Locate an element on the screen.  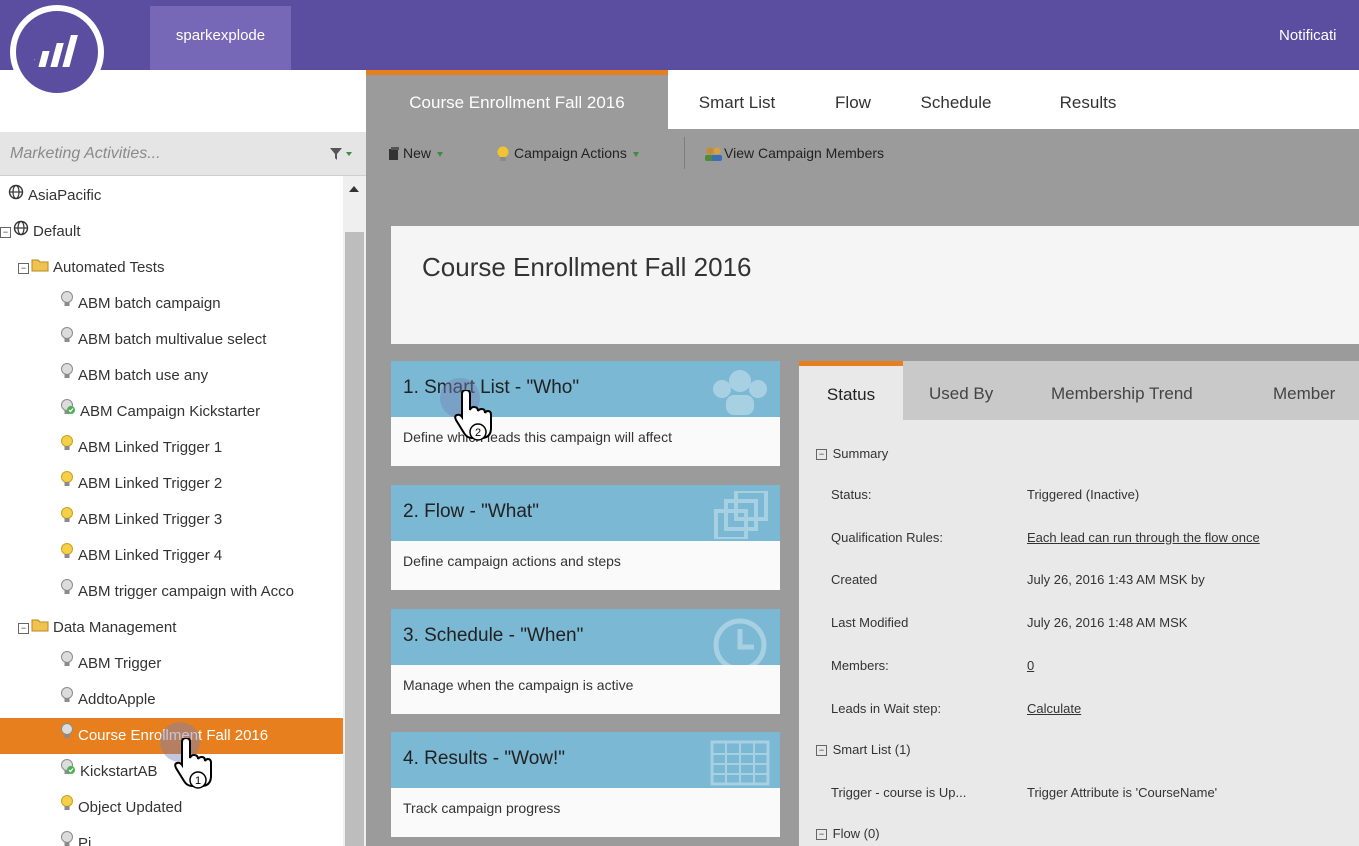
tree-item: − Default is located at coordinates (171, 232).